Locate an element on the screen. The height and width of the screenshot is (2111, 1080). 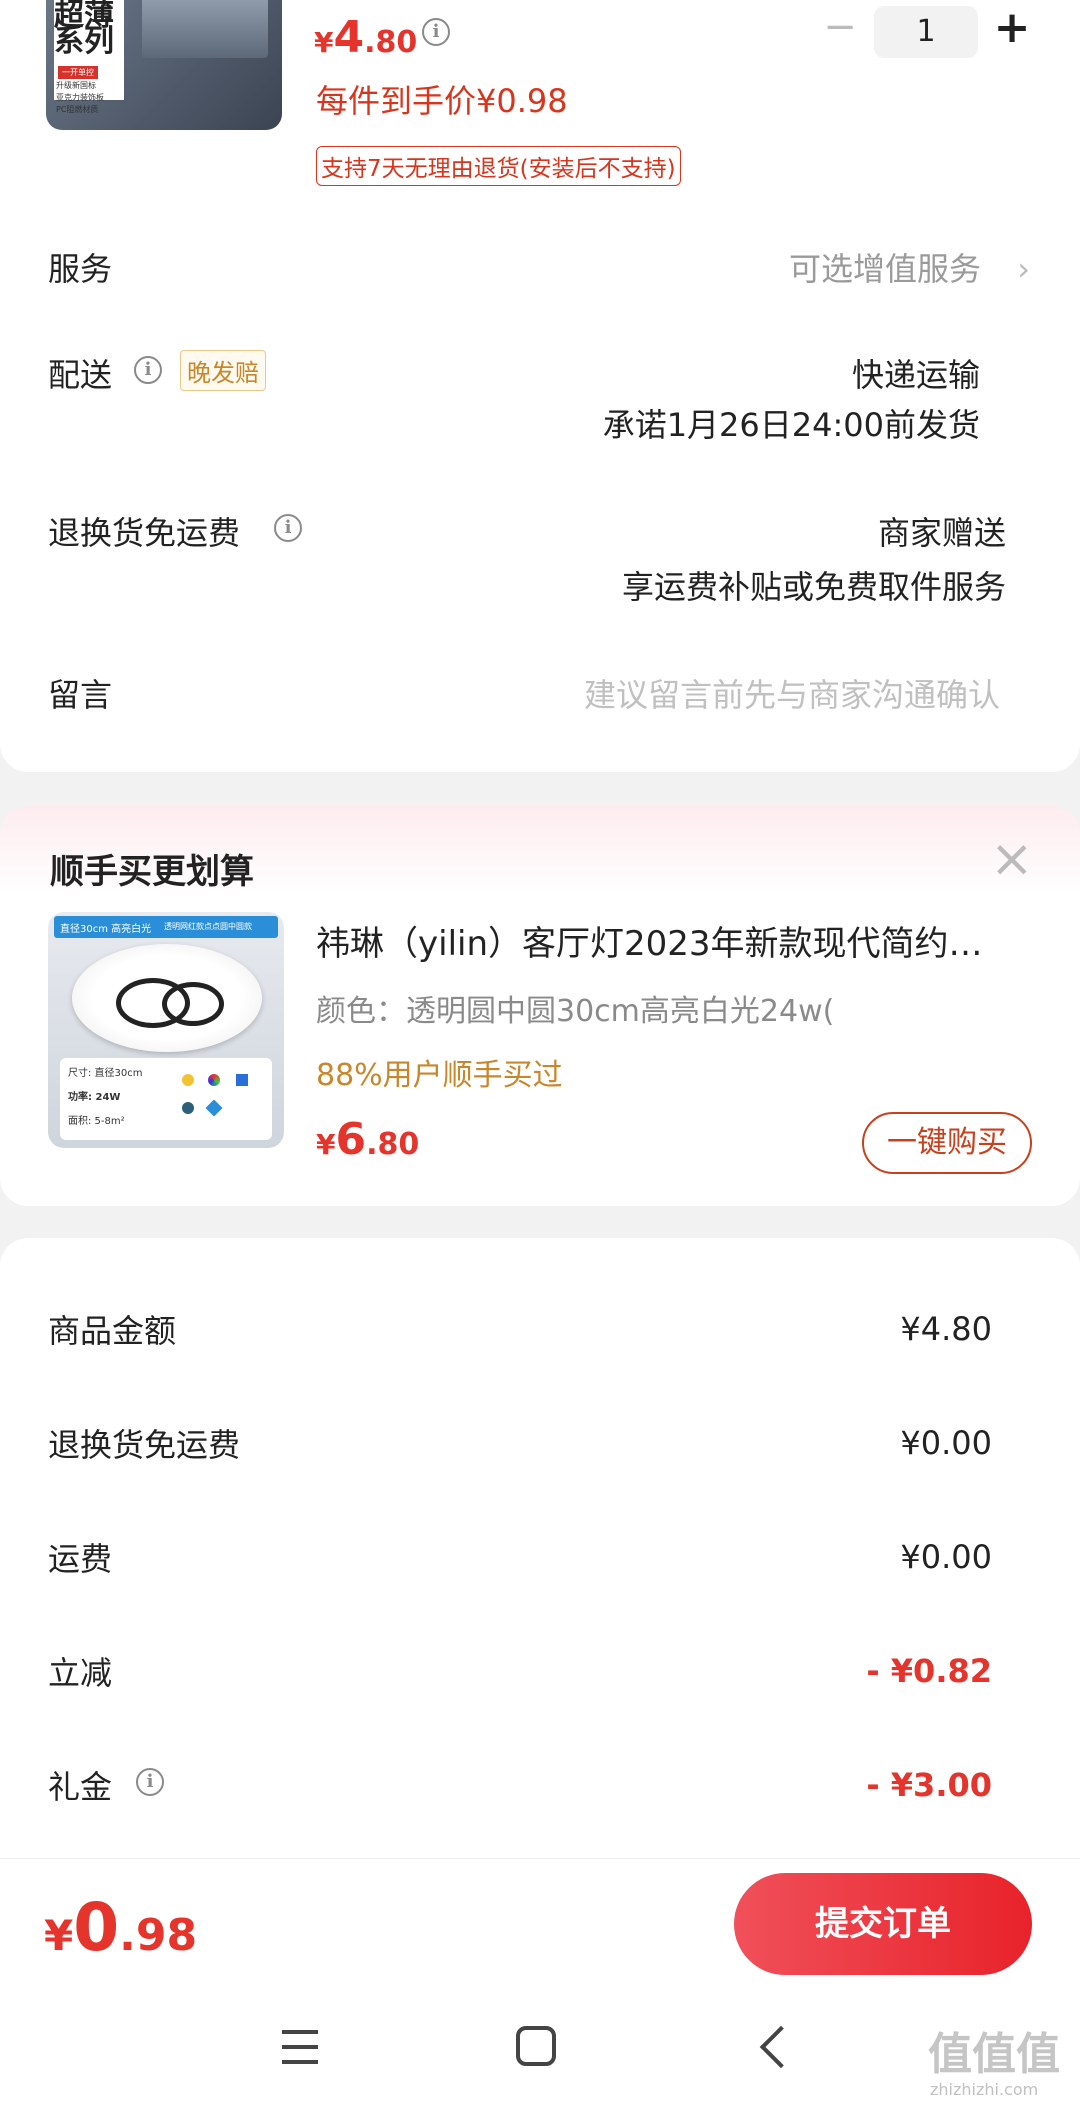
summary-label: 立减 is located at coordinates (80, 1673).